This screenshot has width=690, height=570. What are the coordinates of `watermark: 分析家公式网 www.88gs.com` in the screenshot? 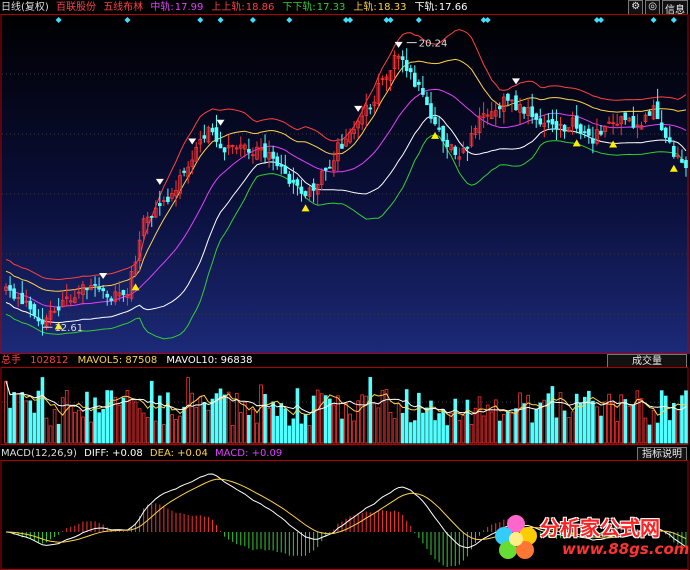 It's located at (591, 537).